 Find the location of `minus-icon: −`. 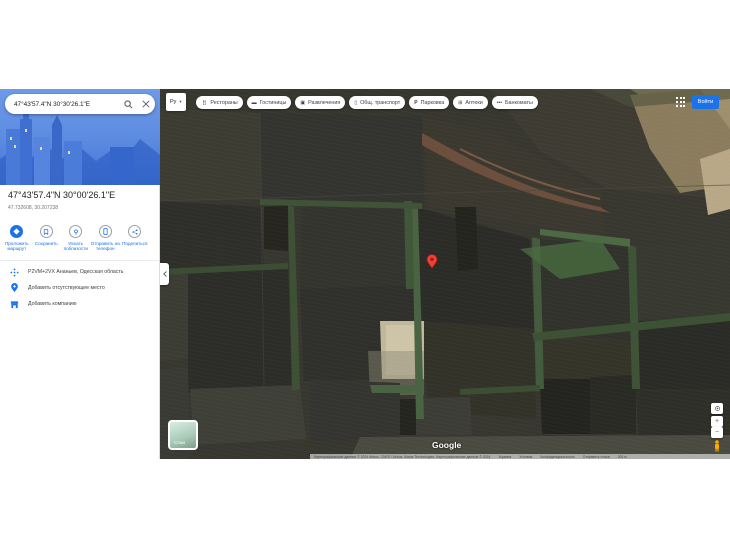

minus-icon: − is located at coordinates (717, 432).